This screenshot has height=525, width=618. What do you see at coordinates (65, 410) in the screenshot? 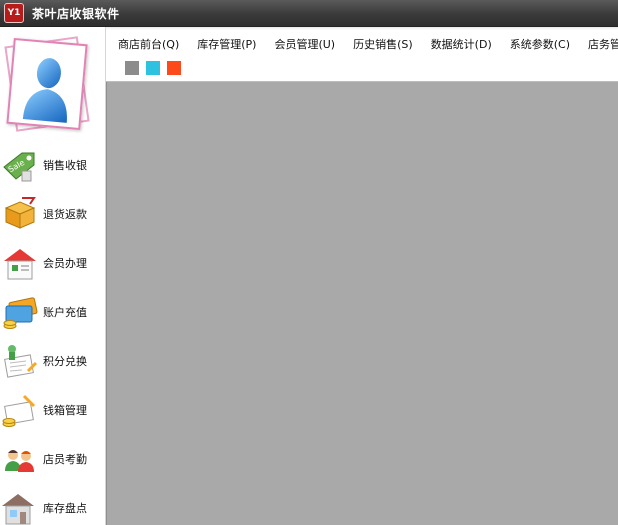
I see `sidebar-item-label: 钱箱管理` at bounding box center [65, 410].